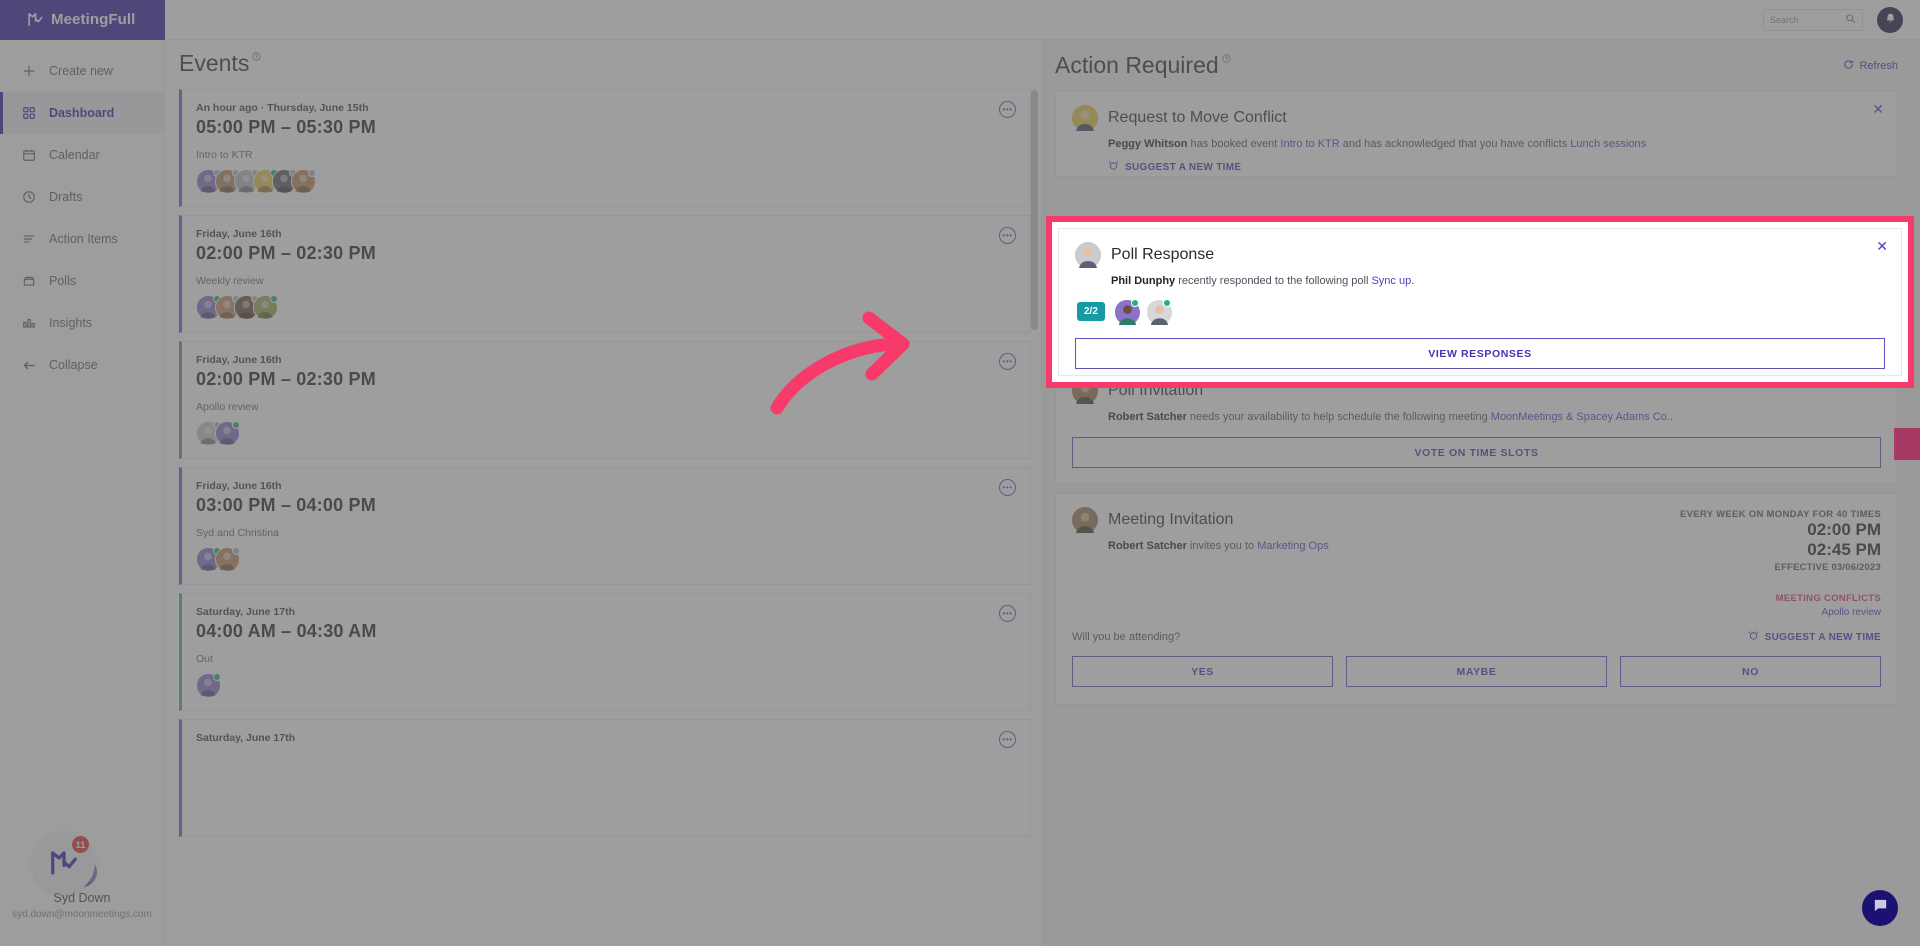 The image size is (1920, 946). What do you see at coordinates (29, 155) in the screenshot?
I see `calendar-icon` at bounding box center [29, 155].